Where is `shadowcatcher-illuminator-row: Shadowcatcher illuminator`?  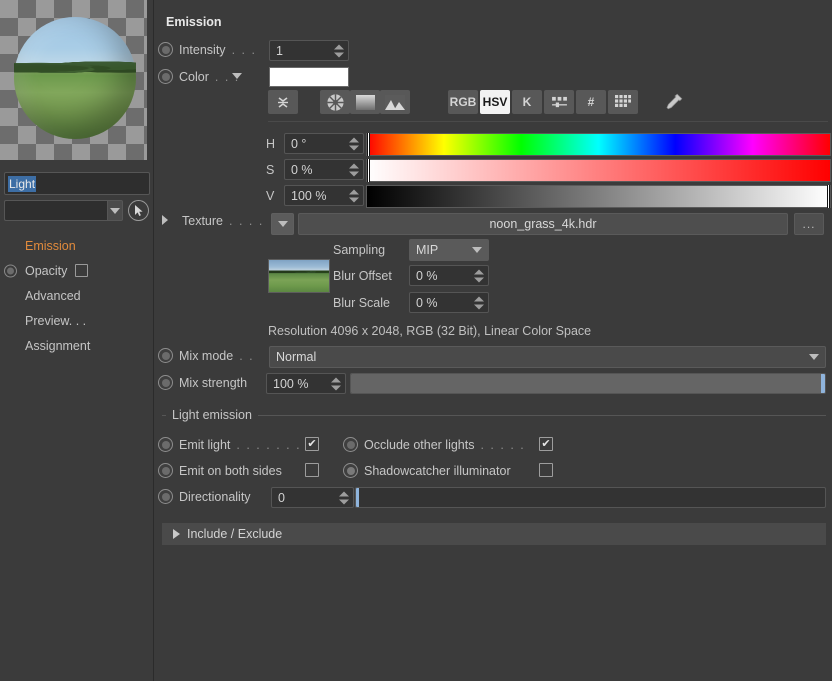 shadowcatcher-illuminator-row: Shadowcatcher illuminator is located at coordinates (427, 470).